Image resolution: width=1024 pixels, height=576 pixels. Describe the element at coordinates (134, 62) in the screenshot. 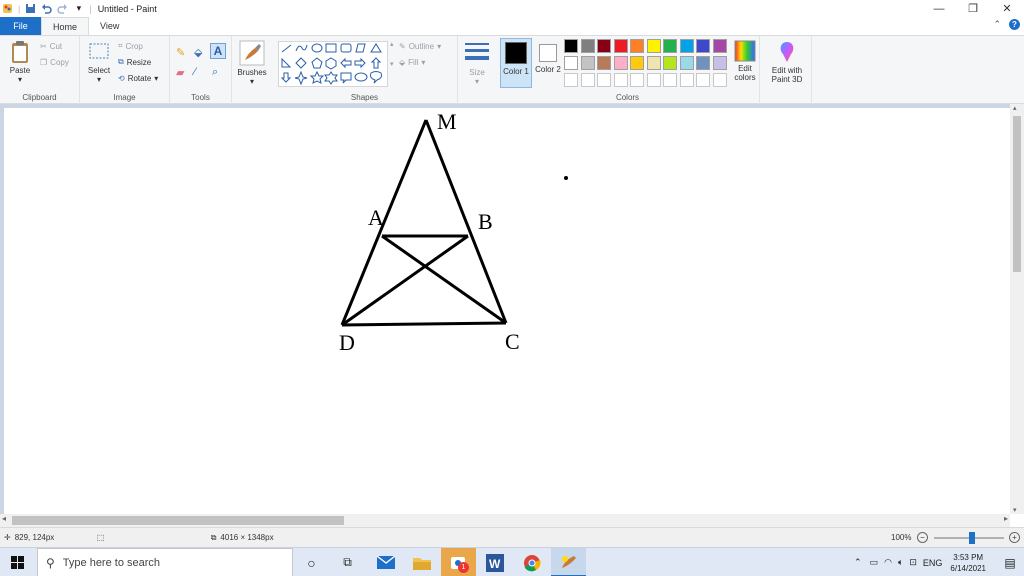

I see `resize-button: ⧉ Resize` at that location.